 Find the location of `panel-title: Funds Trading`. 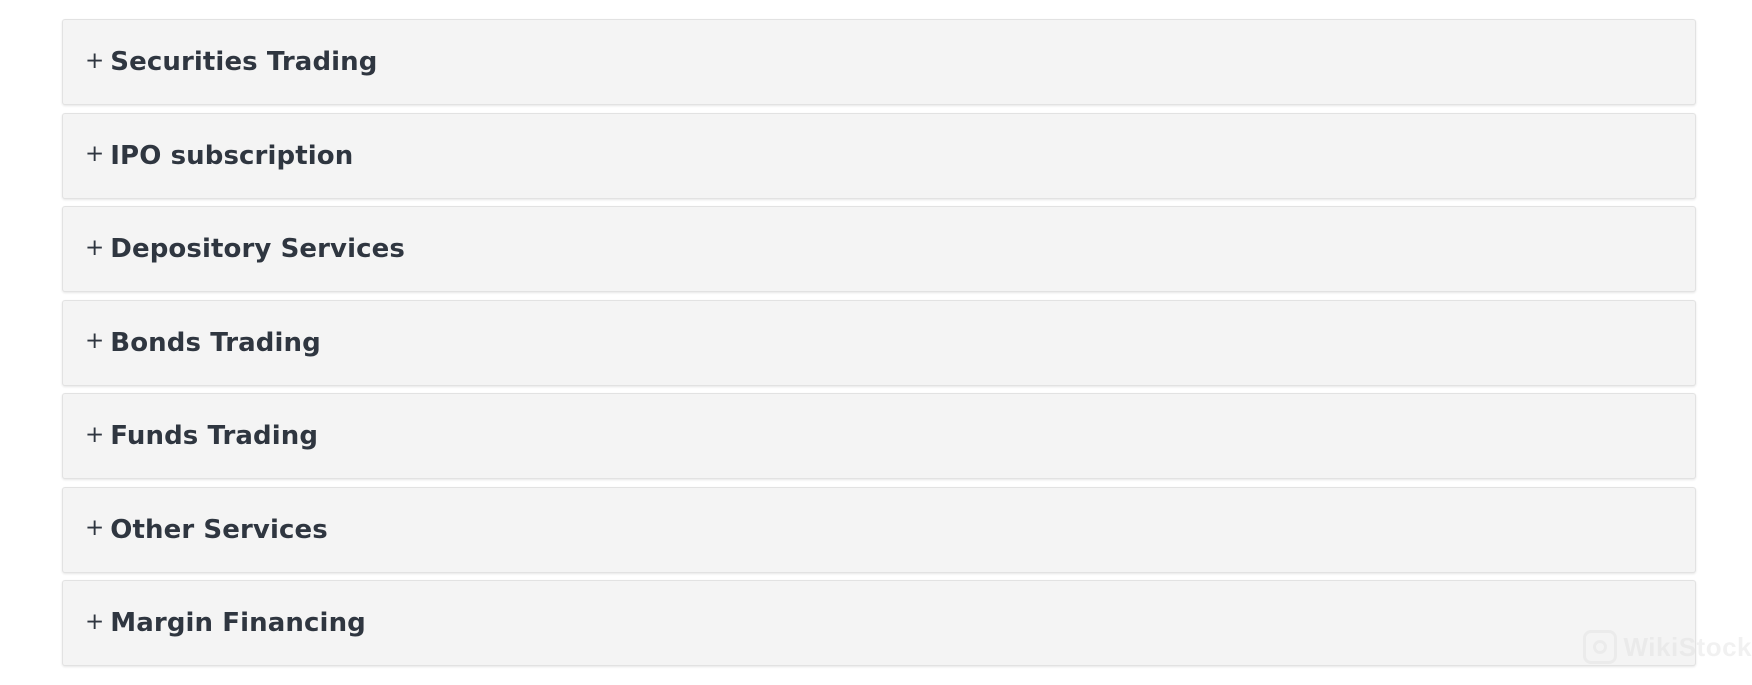

panel-title: Funds Trading is located at coordinates (214, 436).